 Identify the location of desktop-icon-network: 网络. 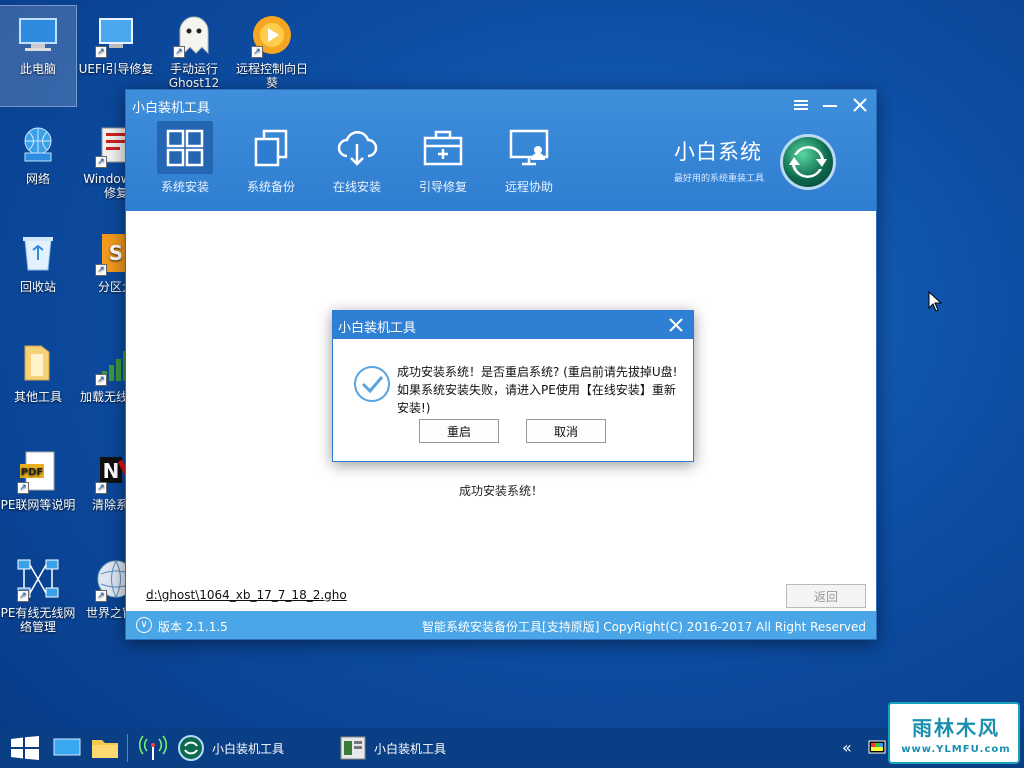
(38, 166).